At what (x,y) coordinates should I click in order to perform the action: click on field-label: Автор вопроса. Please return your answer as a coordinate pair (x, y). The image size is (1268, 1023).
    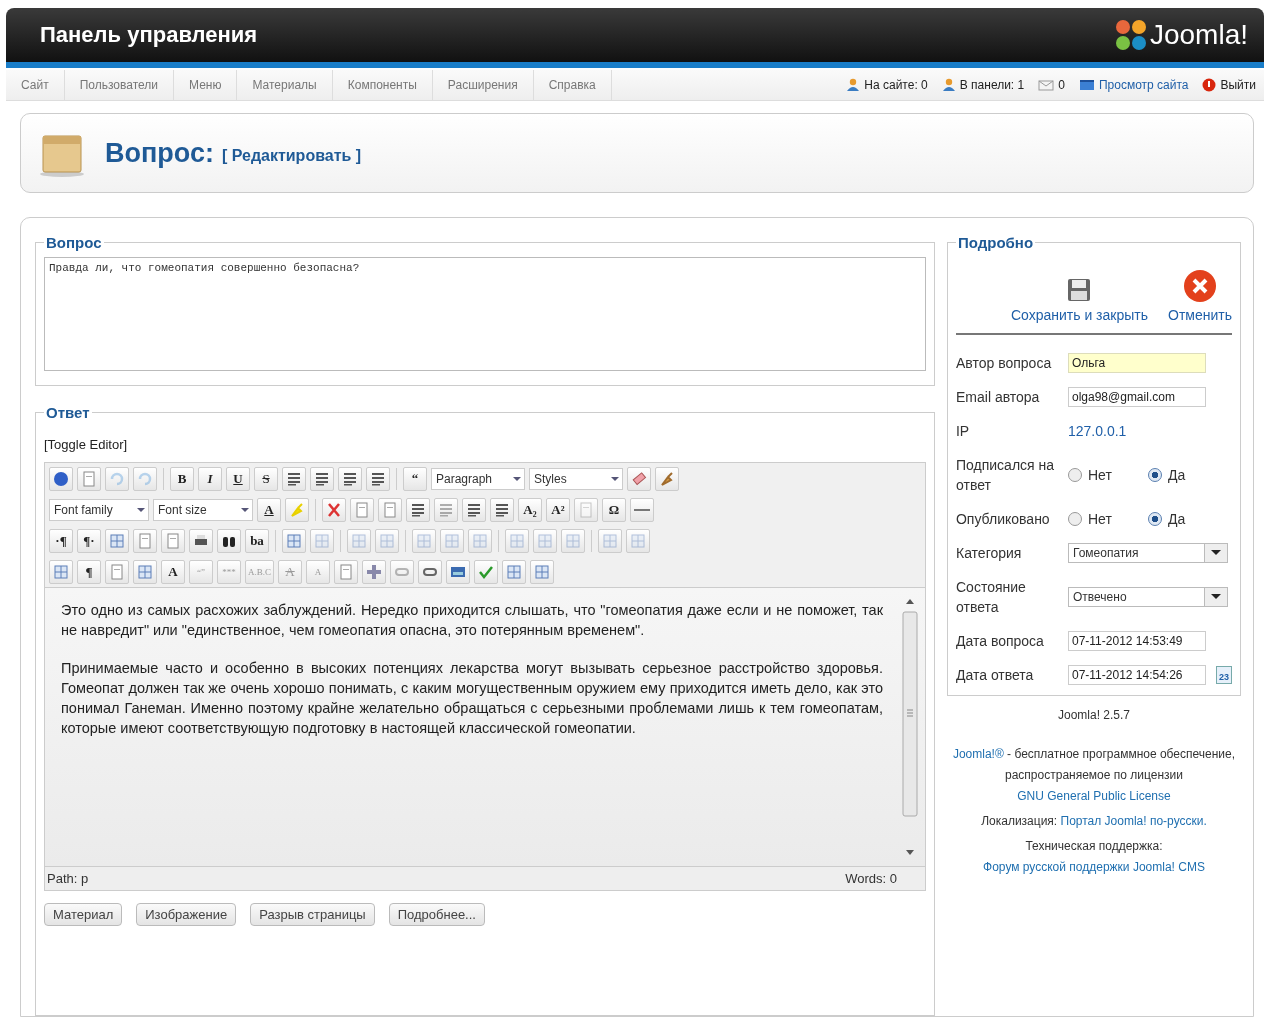
    Looking at the image, I should click on (1004, 363).